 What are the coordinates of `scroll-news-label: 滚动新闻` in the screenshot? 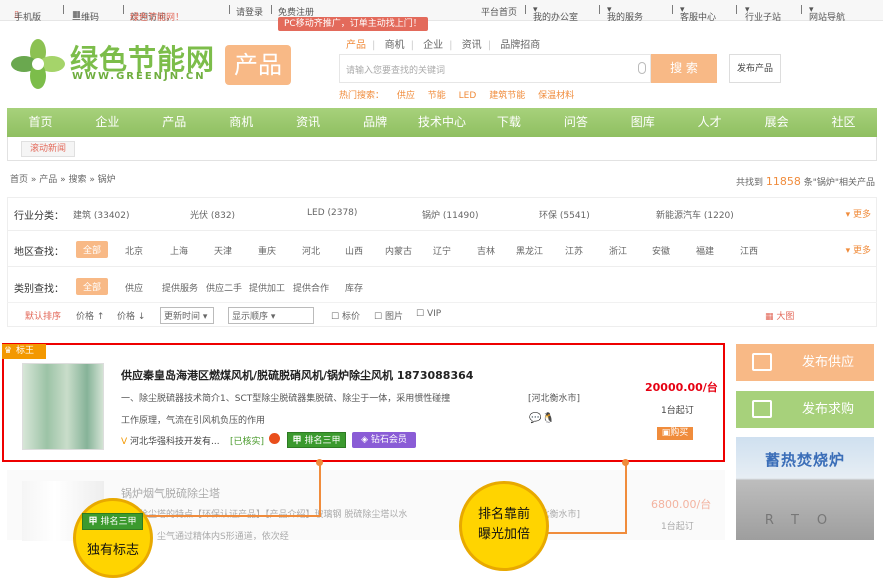 It's located at (48, 149).